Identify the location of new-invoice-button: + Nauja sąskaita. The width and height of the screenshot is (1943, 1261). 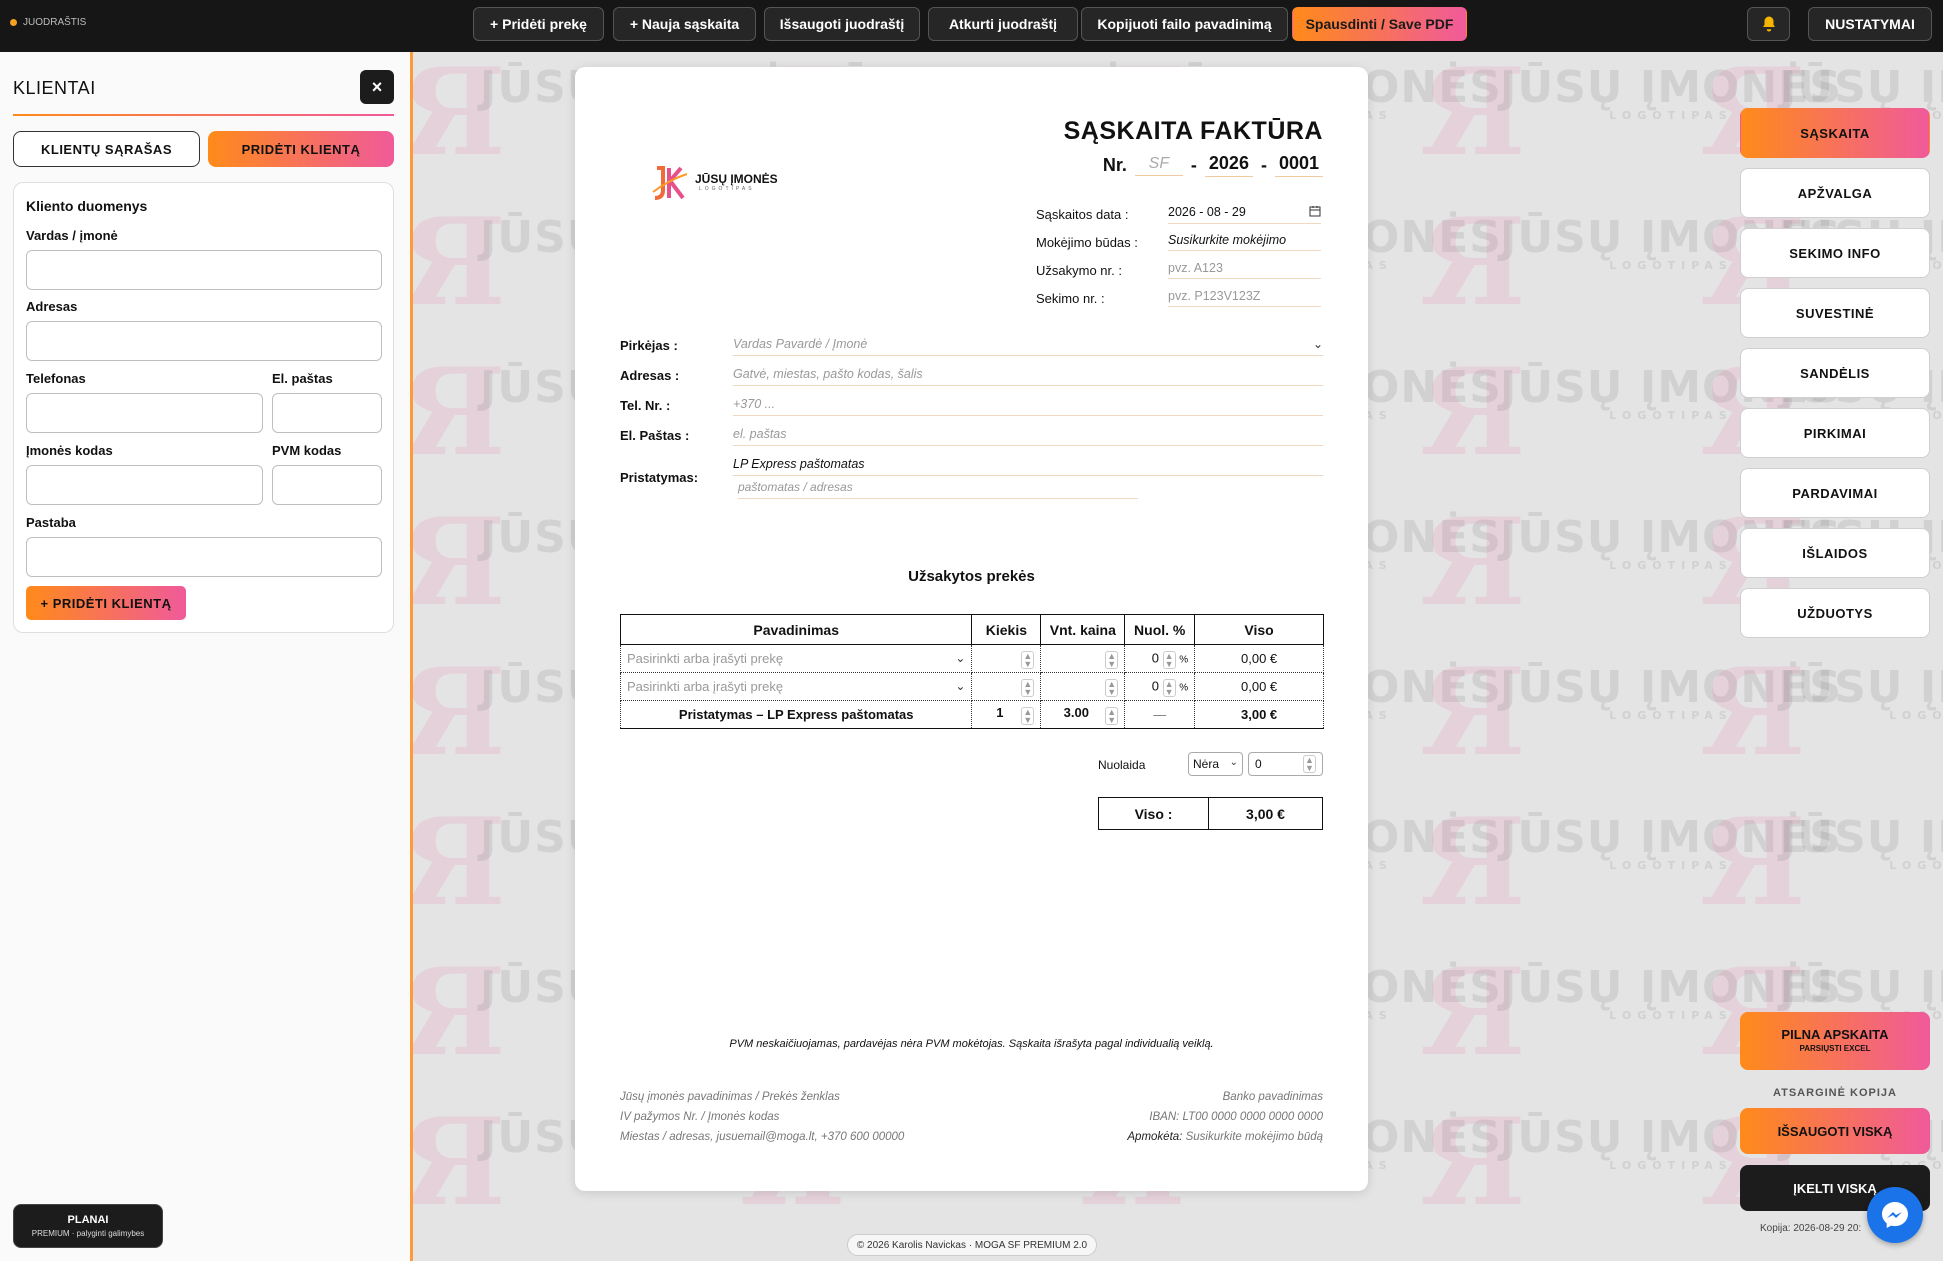
(684, 24).